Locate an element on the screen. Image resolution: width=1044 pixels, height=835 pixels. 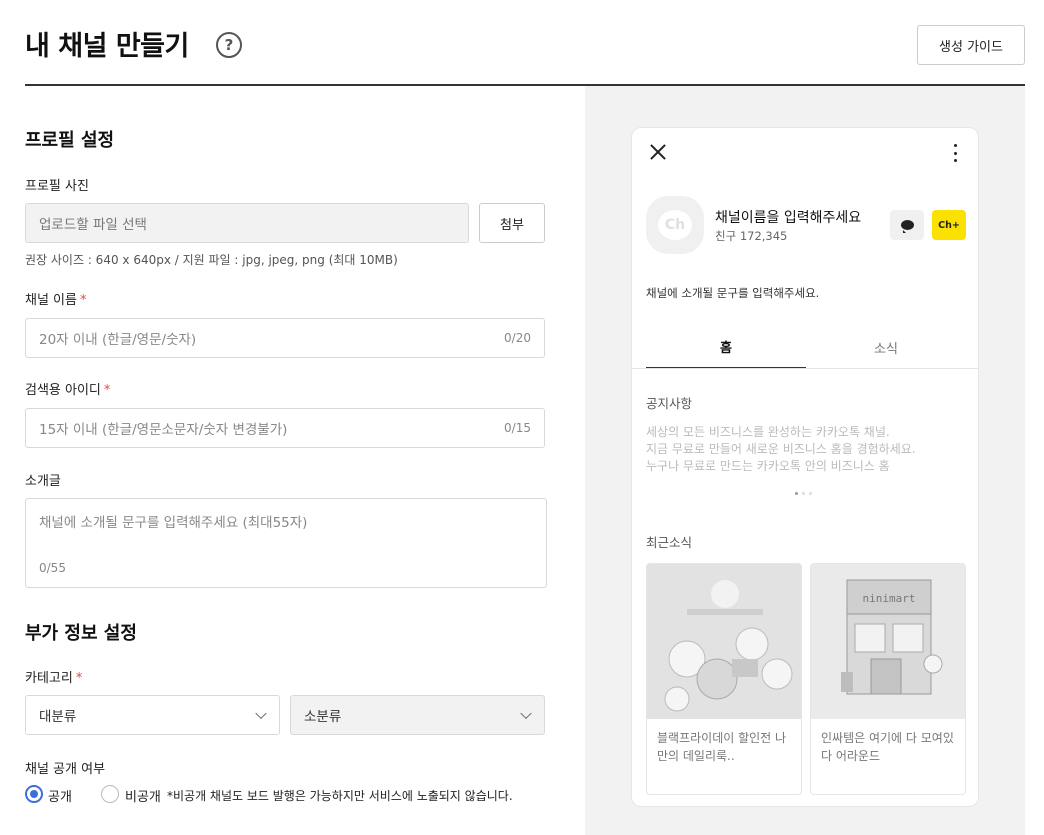
store-sign-text: ninimart is located at coordinates (889, 598).